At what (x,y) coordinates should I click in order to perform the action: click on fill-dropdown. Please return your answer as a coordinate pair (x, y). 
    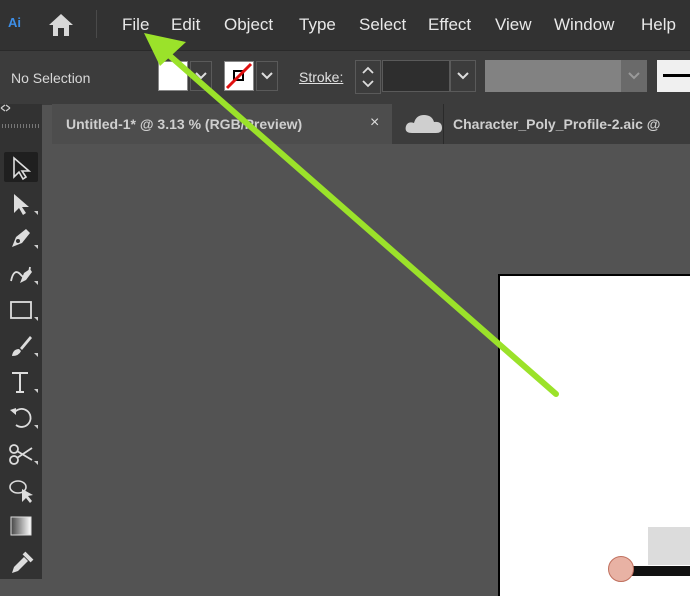
    Looking at the image, I should click on (201, 76).